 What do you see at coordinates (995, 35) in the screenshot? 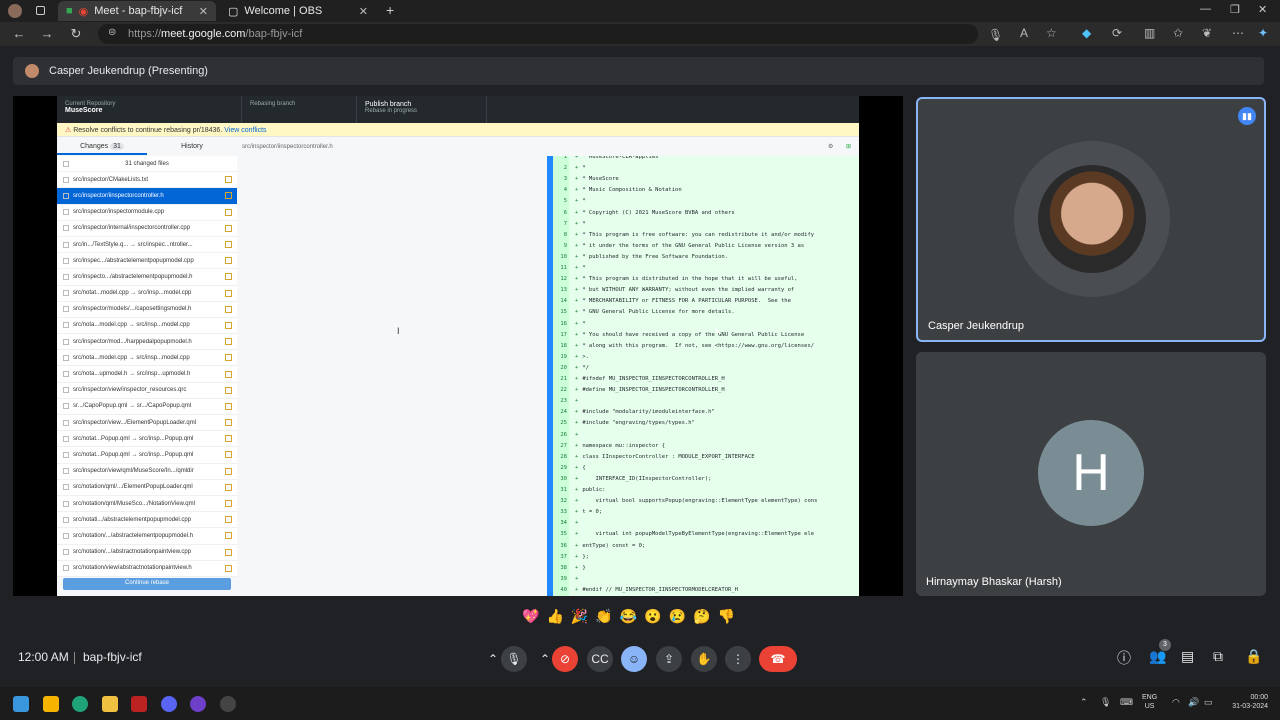
I see `microphone-icon: 🎙` at bounding box center [995, 35].